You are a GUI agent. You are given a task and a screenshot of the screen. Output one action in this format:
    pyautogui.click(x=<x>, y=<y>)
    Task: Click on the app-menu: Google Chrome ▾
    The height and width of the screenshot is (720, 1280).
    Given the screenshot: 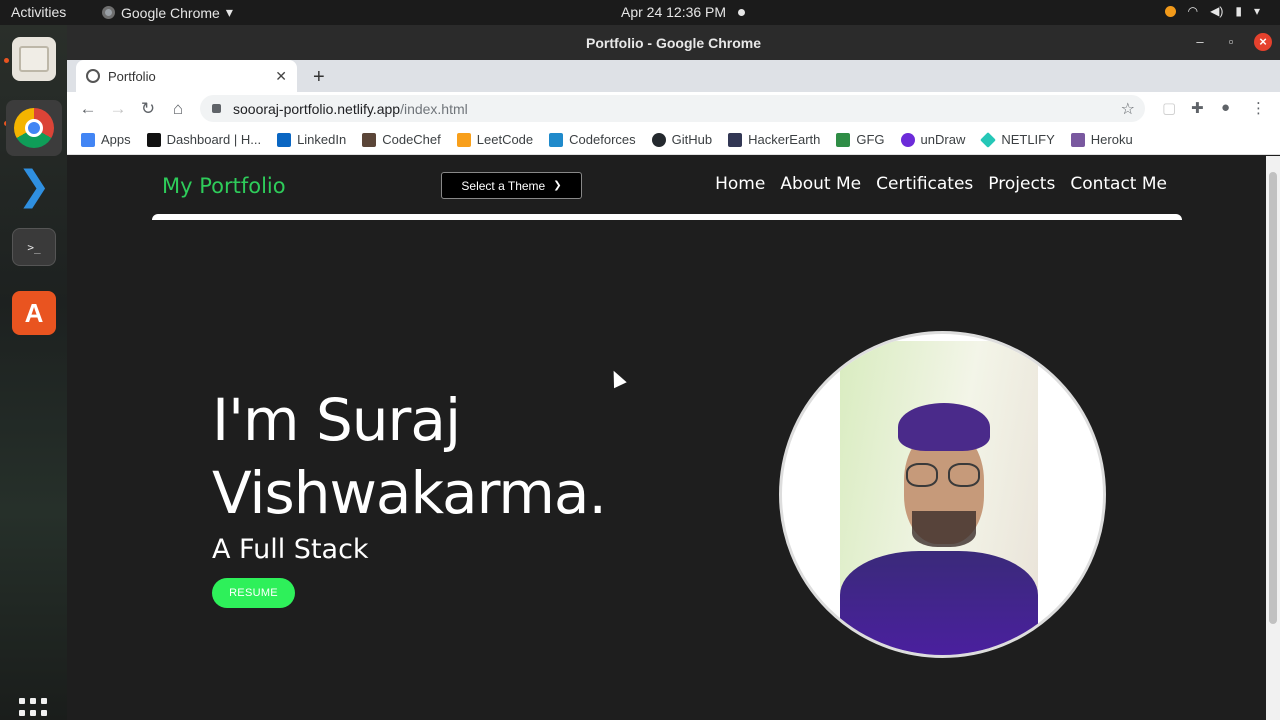 What is the action you would take?
    pyautogui.click(x=167, y=12)
    